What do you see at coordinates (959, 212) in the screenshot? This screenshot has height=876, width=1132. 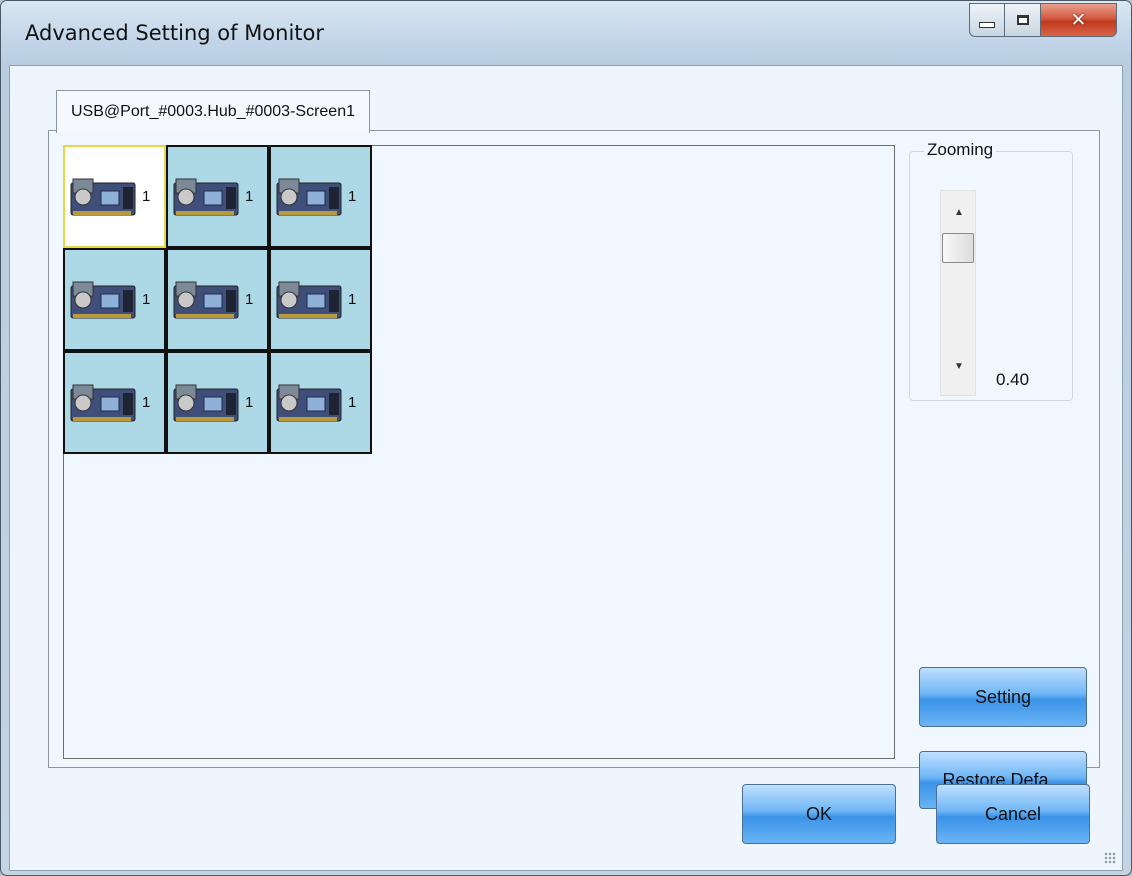 I see `slider-up-arrow-icon: ▲` at bounding box center [959, 212].